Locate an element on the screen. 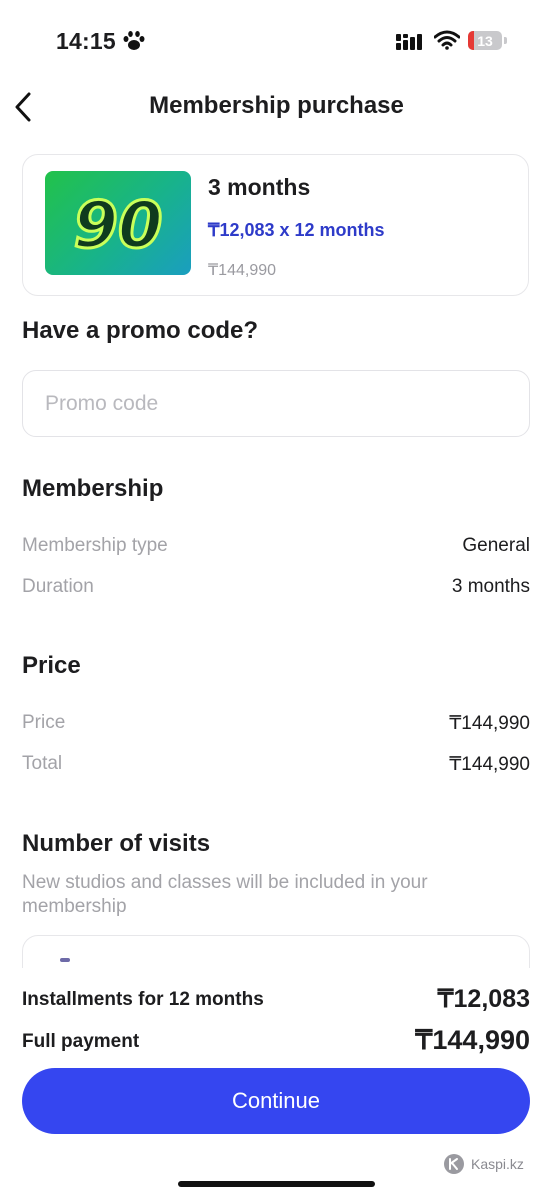 The image size is (553, 1200). product-image-text: 90 is located at coordinates (117, 226).